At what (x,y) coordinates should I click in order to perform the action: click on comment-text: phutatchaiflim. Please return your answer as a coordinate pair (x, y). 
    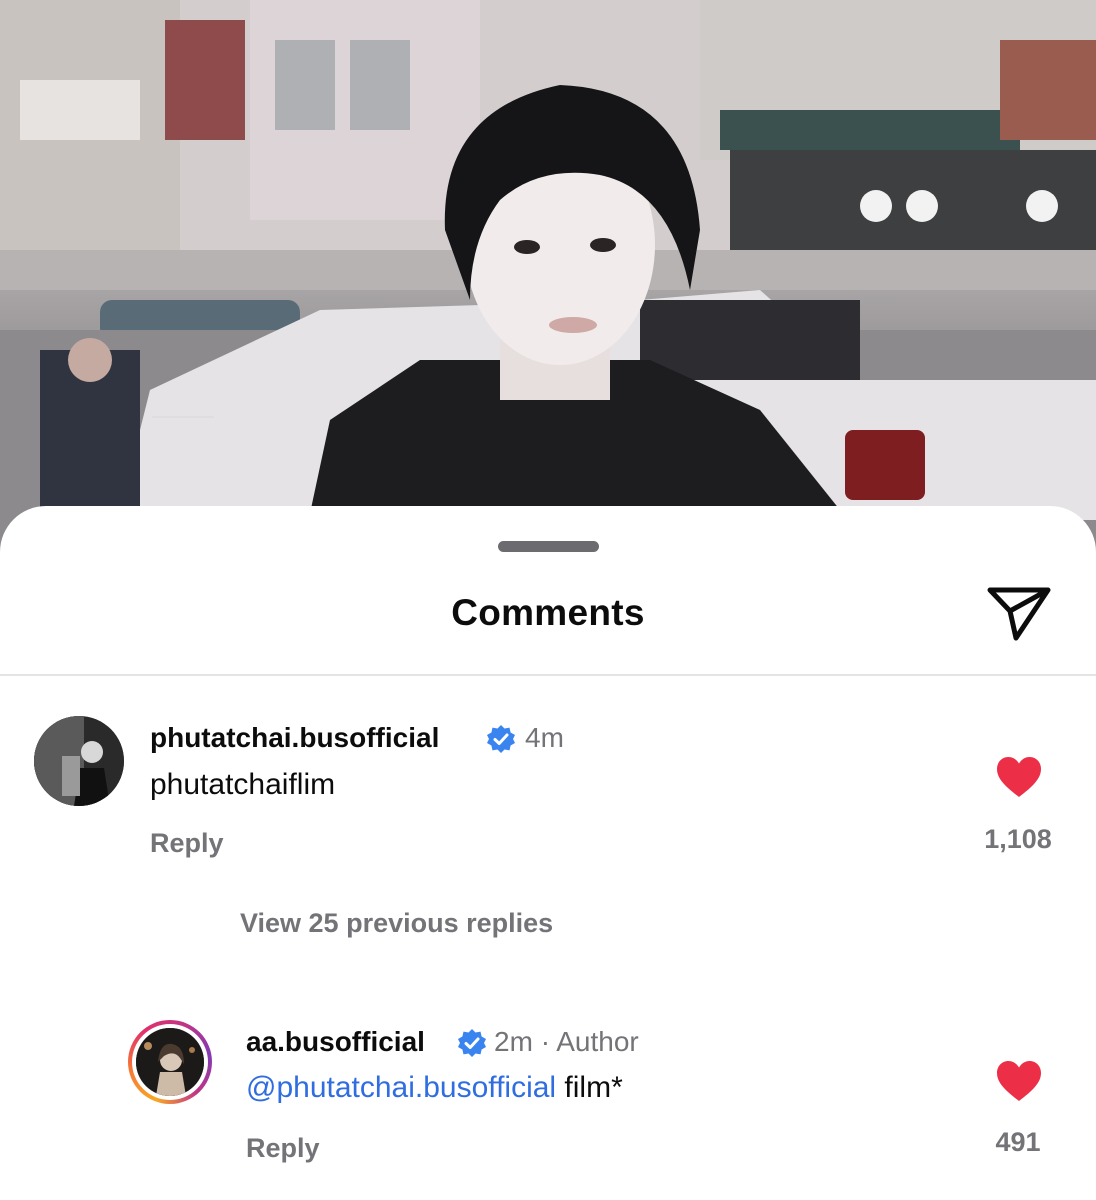
    Looking at the image, I should click on (243, 784).